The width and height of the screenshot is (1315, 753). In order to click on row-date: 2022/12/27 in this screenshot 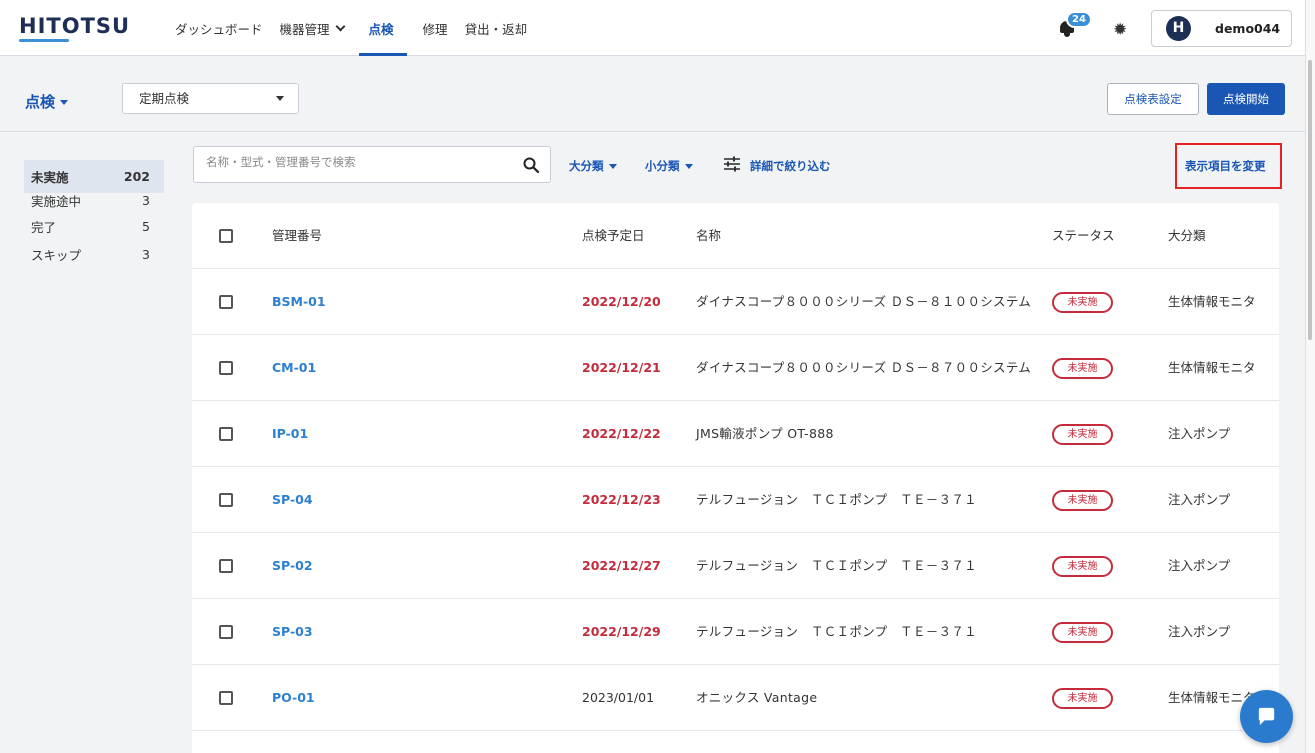, I will do `click(621, 565)`.